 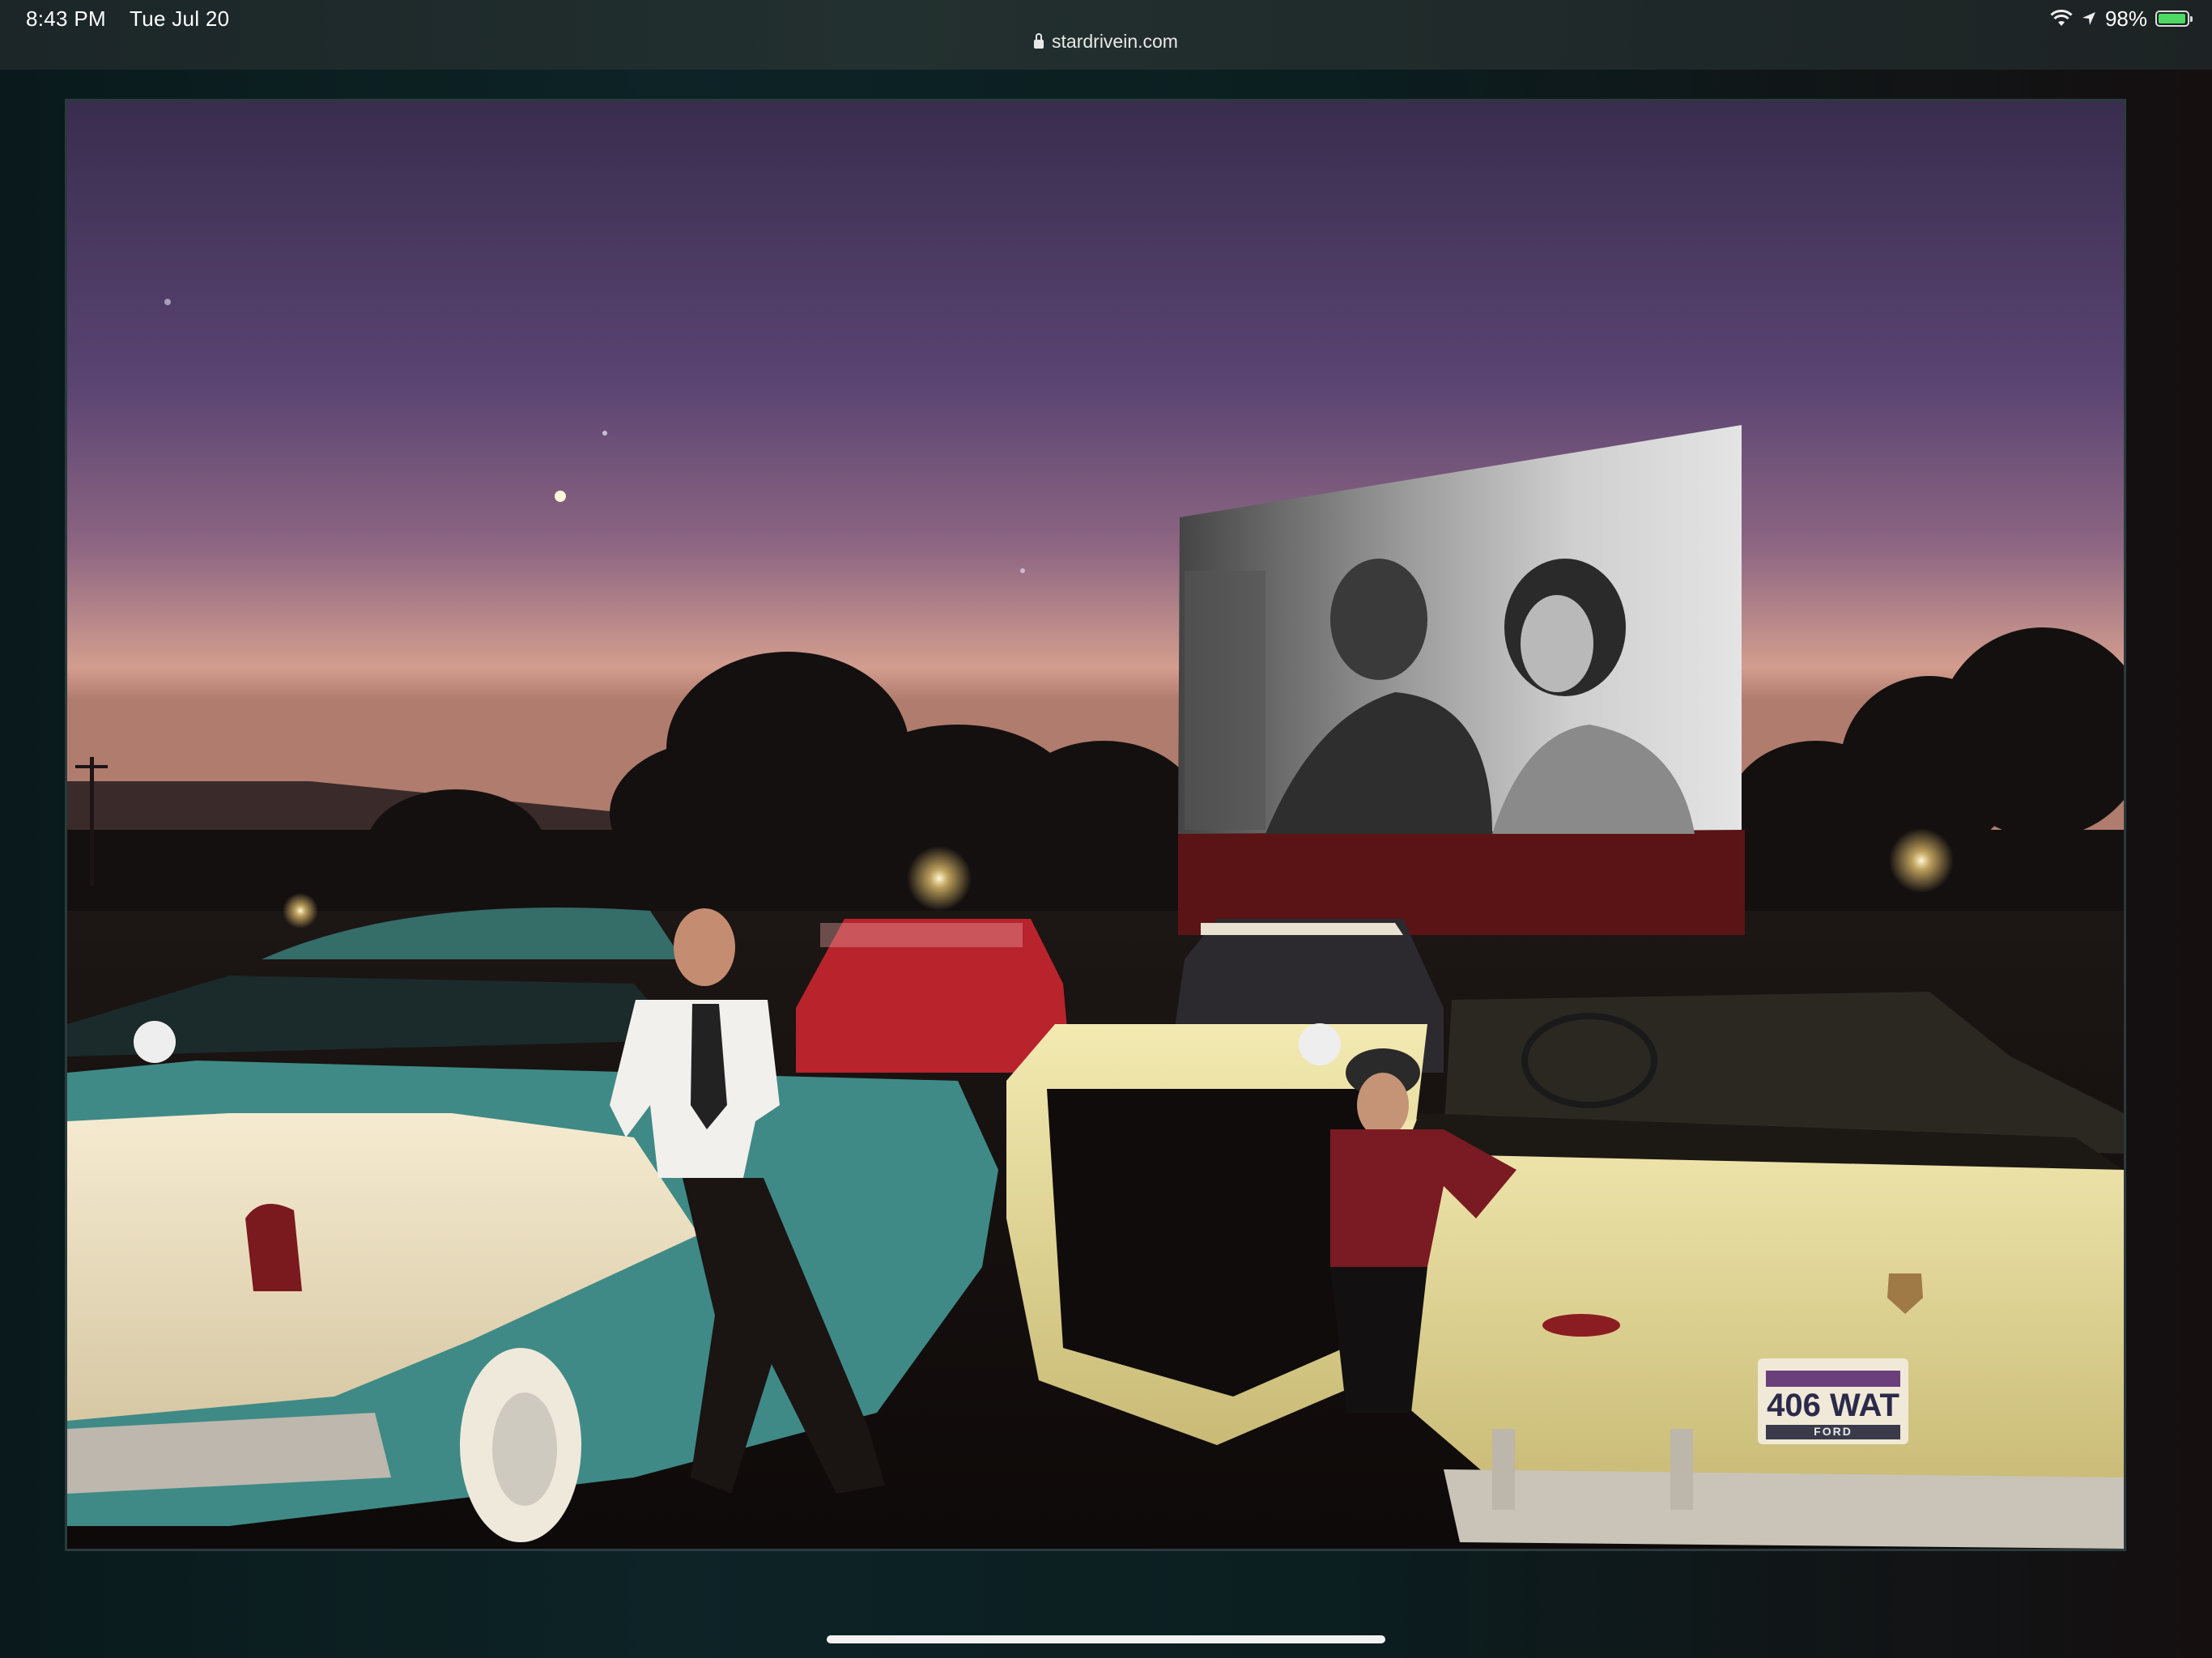 I want to click on url-text: stardrivein.com, so click(x=1115, y=41).